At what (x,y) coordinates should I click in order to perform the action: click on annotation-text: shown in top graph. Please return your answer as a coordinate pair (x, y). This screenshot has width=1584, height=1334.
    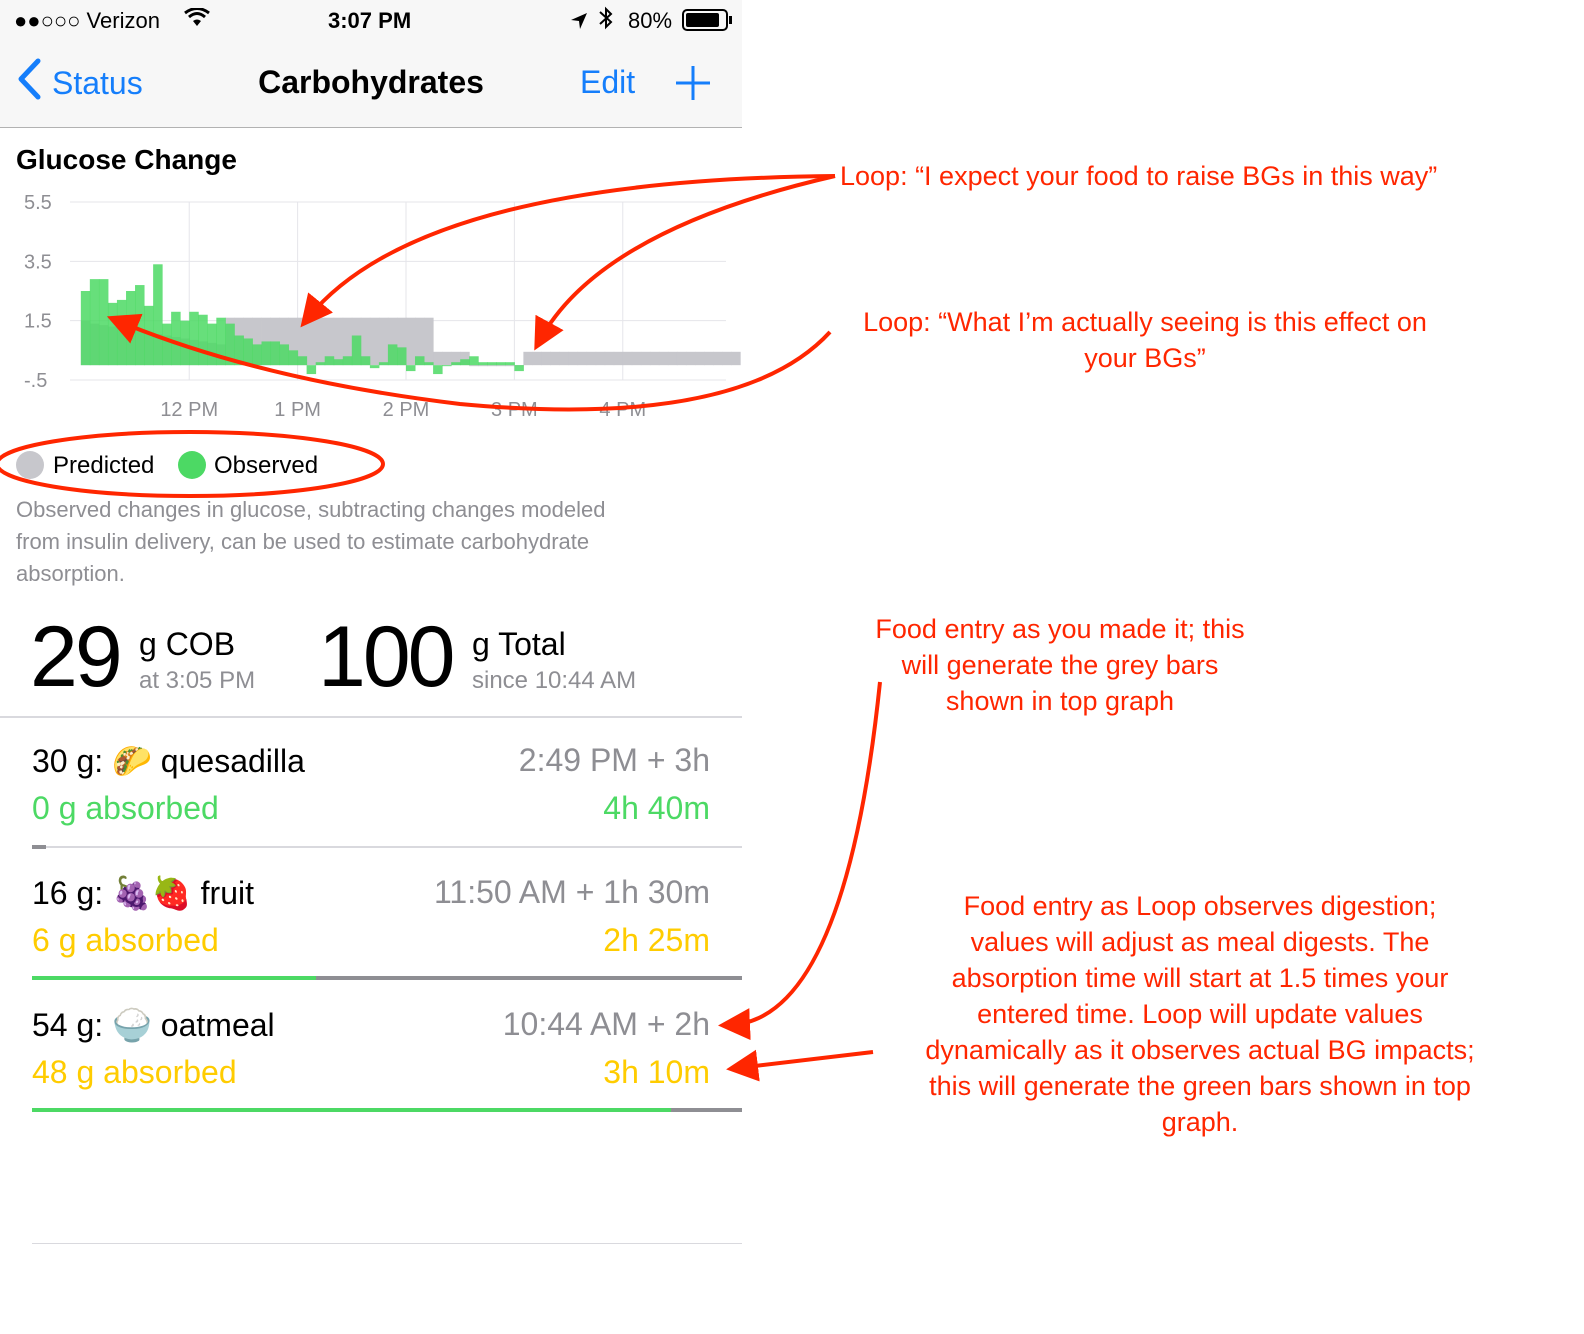
    Looking at the image, I should click on (1060, 701).